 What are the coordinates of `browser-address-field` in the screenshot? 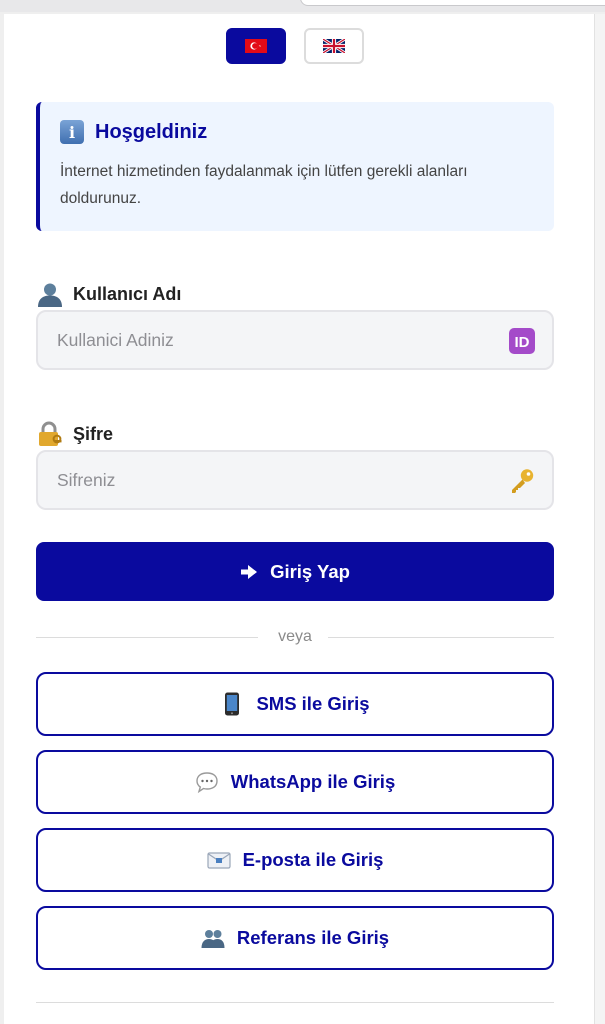 It's located at (452, 3).